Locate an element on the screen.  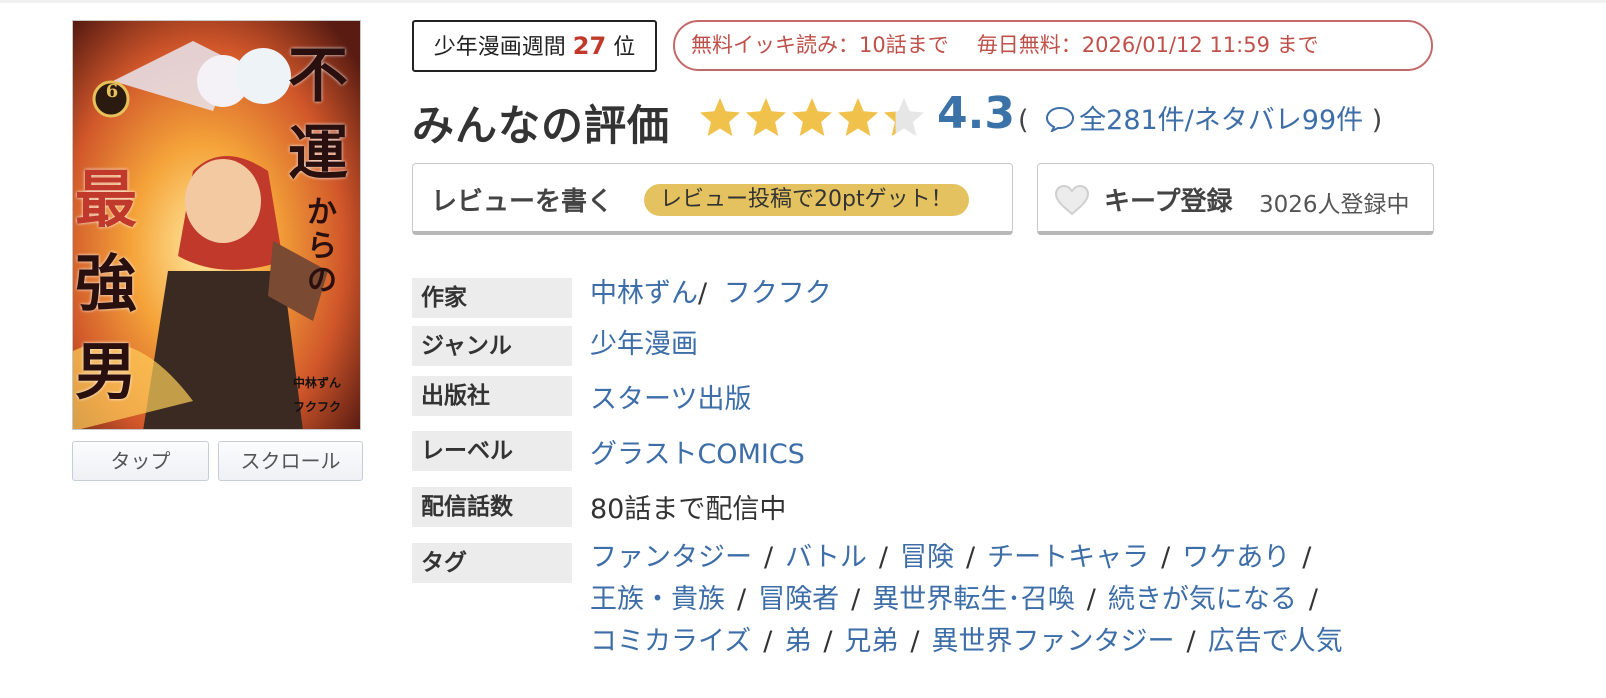
write-review-label: レビューを書く is located at coordinates (522, 202).